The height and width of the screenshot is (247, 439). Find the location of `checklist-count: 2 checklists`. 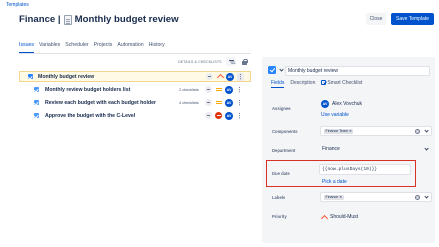

checklist-count: 2 checklists is located at coordinates (189, 89).